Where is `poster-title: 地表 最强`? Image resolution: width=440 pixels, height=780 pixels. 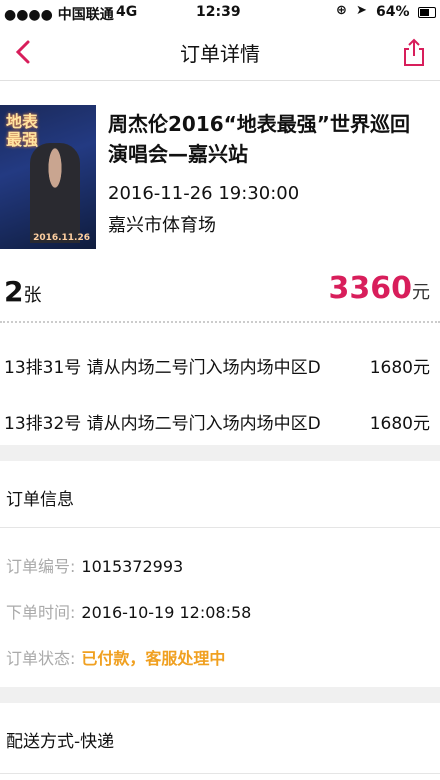
poster-title: 地表 最强 is located at coordinates (22, 131).